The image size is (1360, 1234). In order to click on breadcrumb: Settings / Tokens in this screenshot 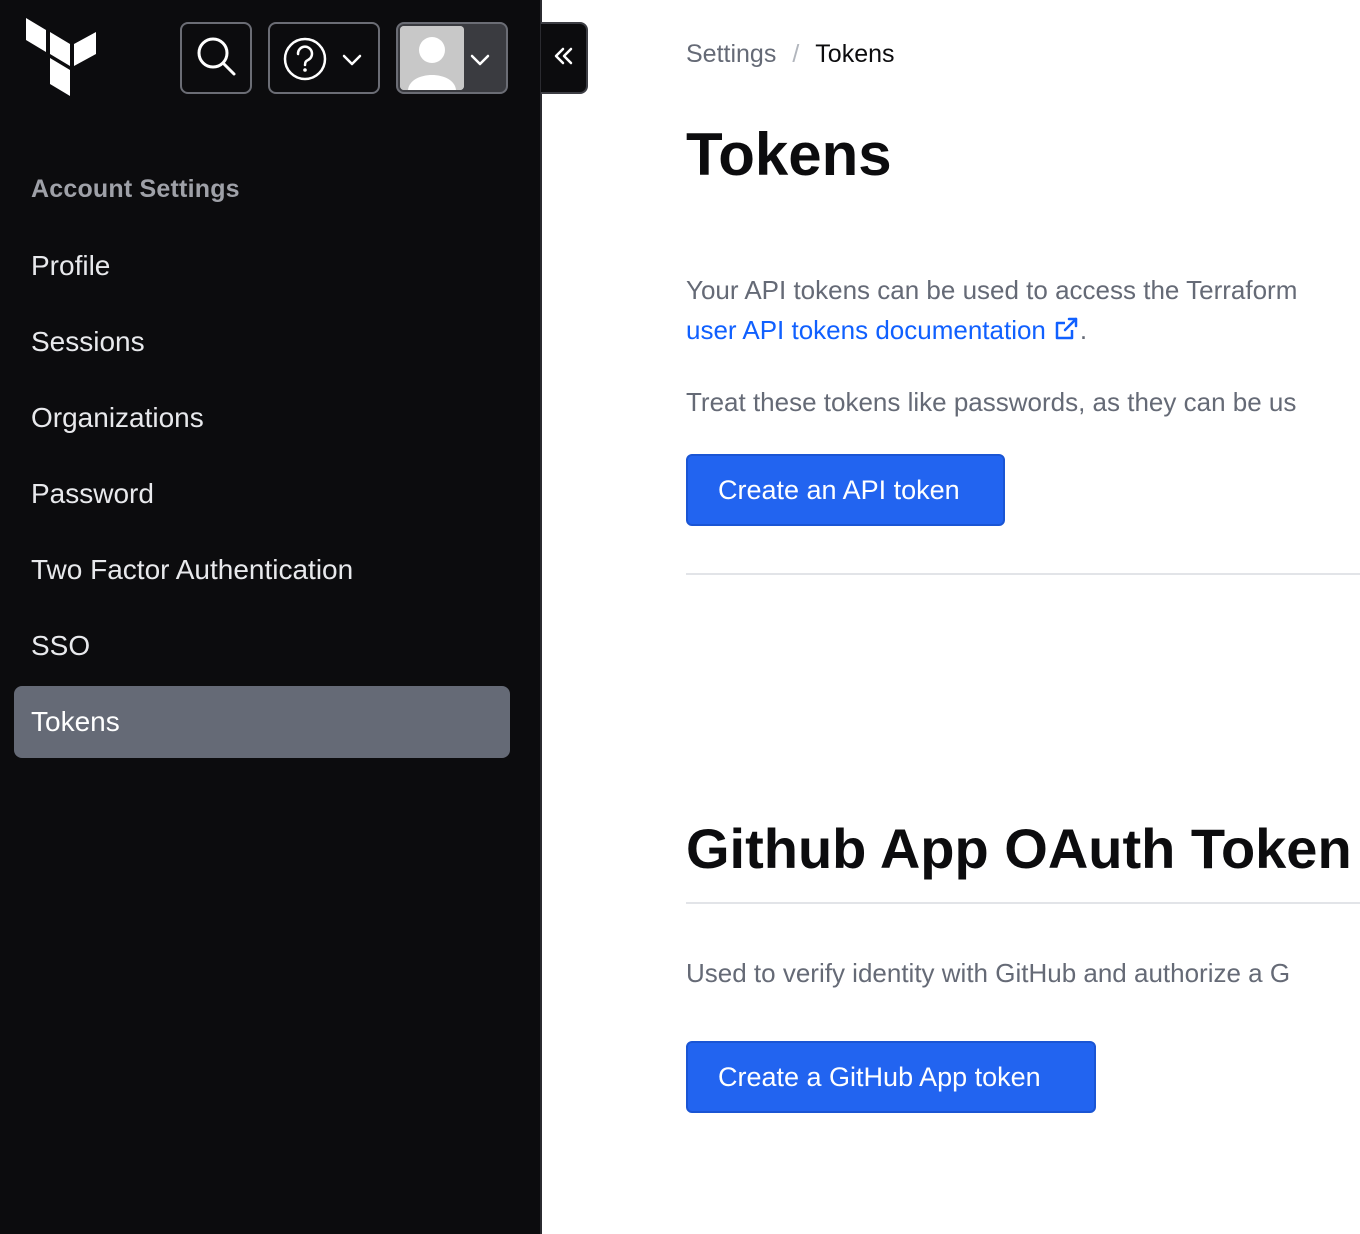, I will do `click(790, 54)`.